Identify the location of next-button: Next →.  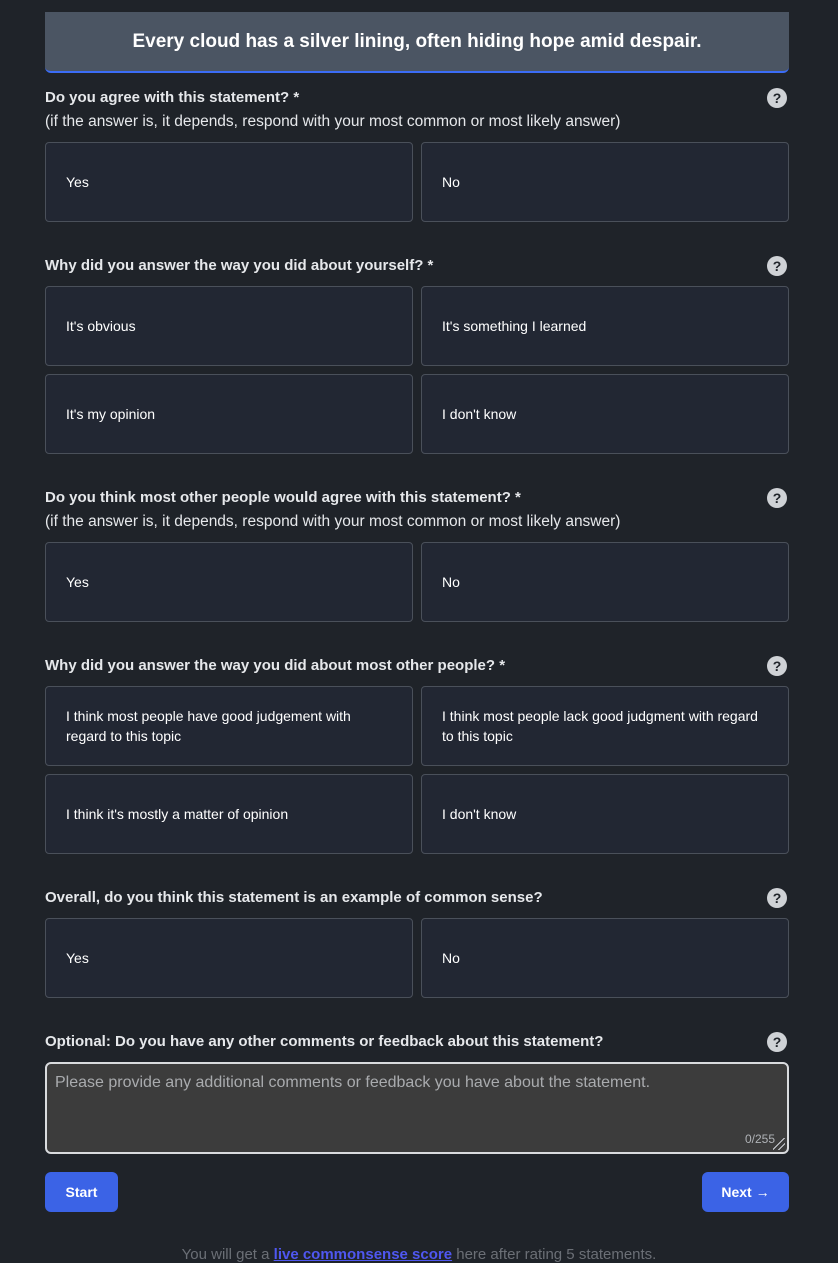
(745, 1192).